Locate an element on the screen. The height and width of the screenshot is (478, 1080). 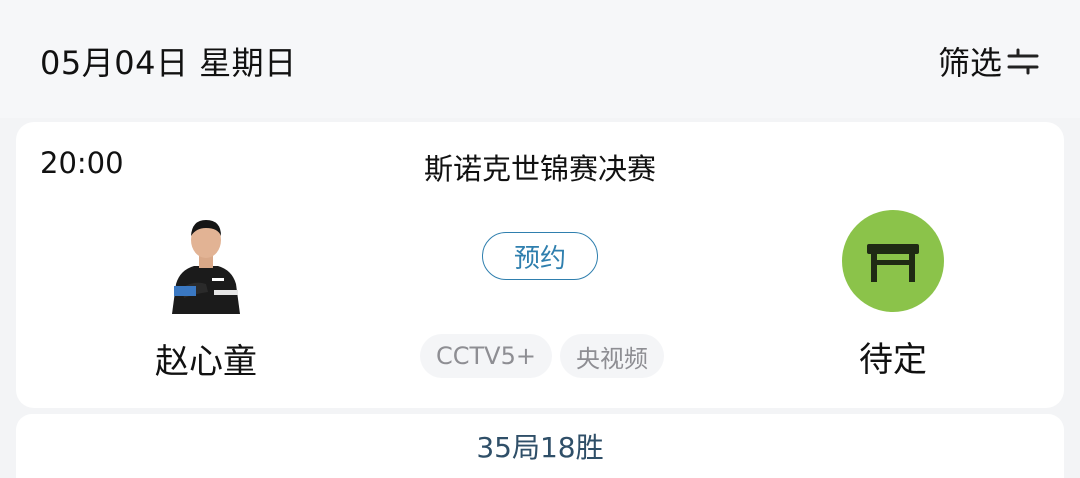
filter-label: 筛选 is located at coordinates (969, 63).